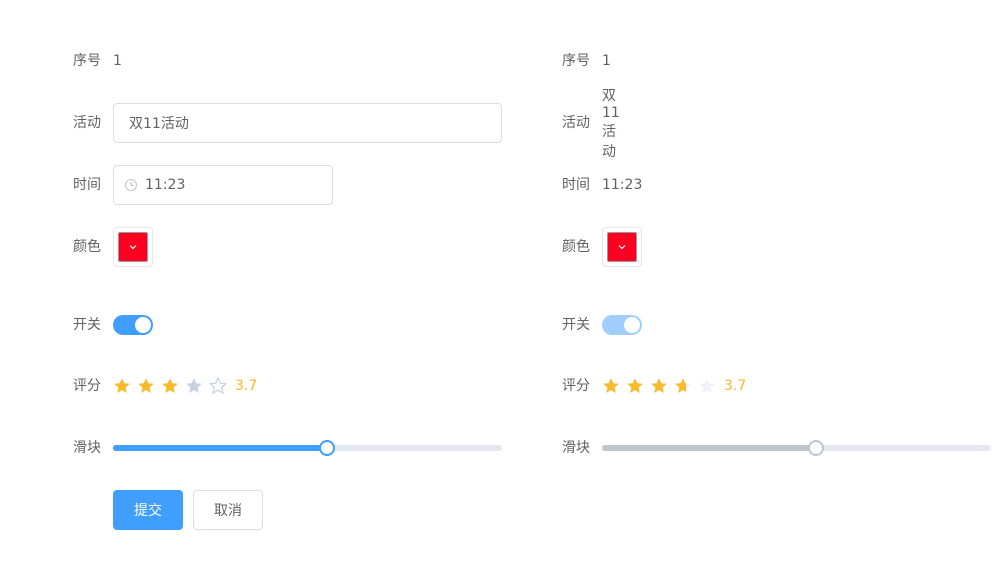  Describe the element at coordinates (632, 325) in the screenshot. I see `view-switch-knob` at that location.